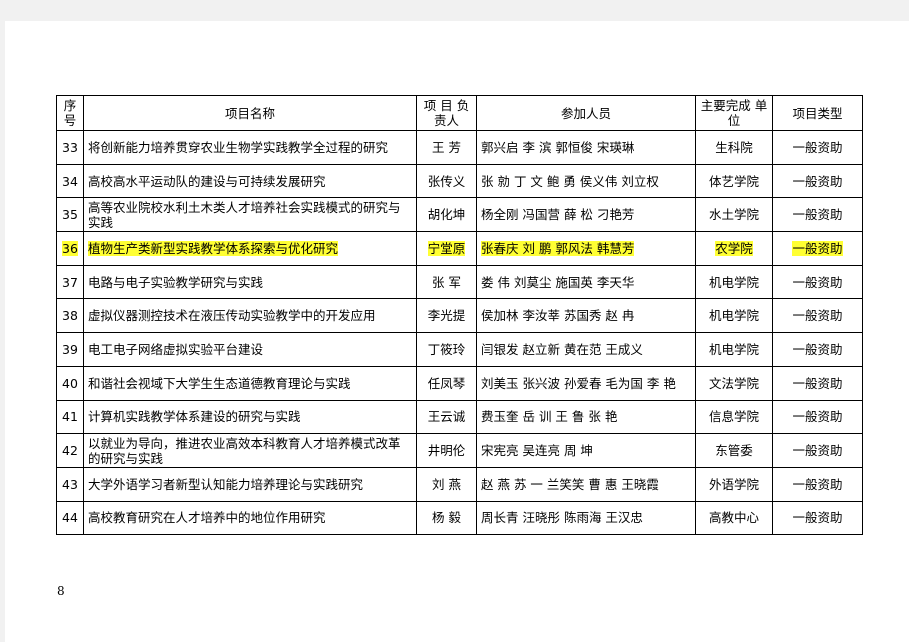 The height and width of the screenshot is (642, 909). I want to click on completion-unit: 文法学院, so click(733, 383).